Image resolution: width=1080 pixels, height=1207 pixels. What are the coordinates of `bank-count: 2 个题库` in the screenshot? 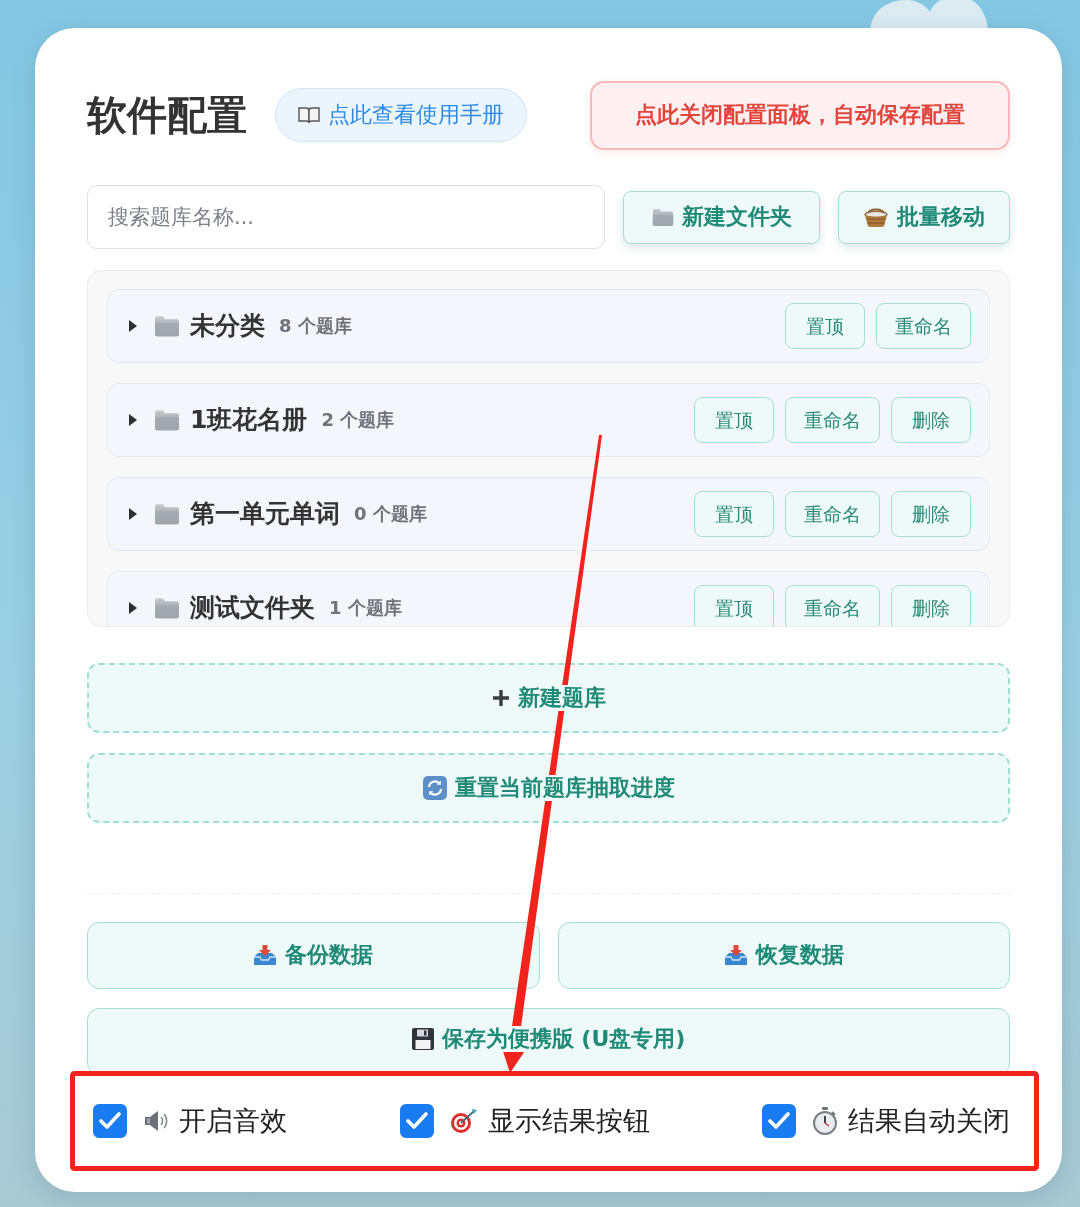 It's located at (358, 420).